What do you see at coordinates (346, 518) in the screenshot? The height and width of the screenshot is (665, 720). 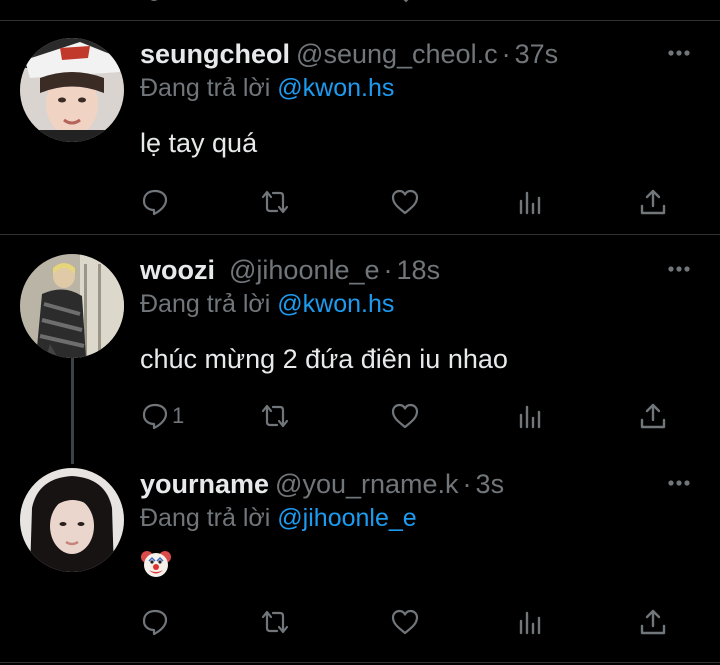 I see `mention-link: @jihoonle_e` at bounding box center [346, 518].